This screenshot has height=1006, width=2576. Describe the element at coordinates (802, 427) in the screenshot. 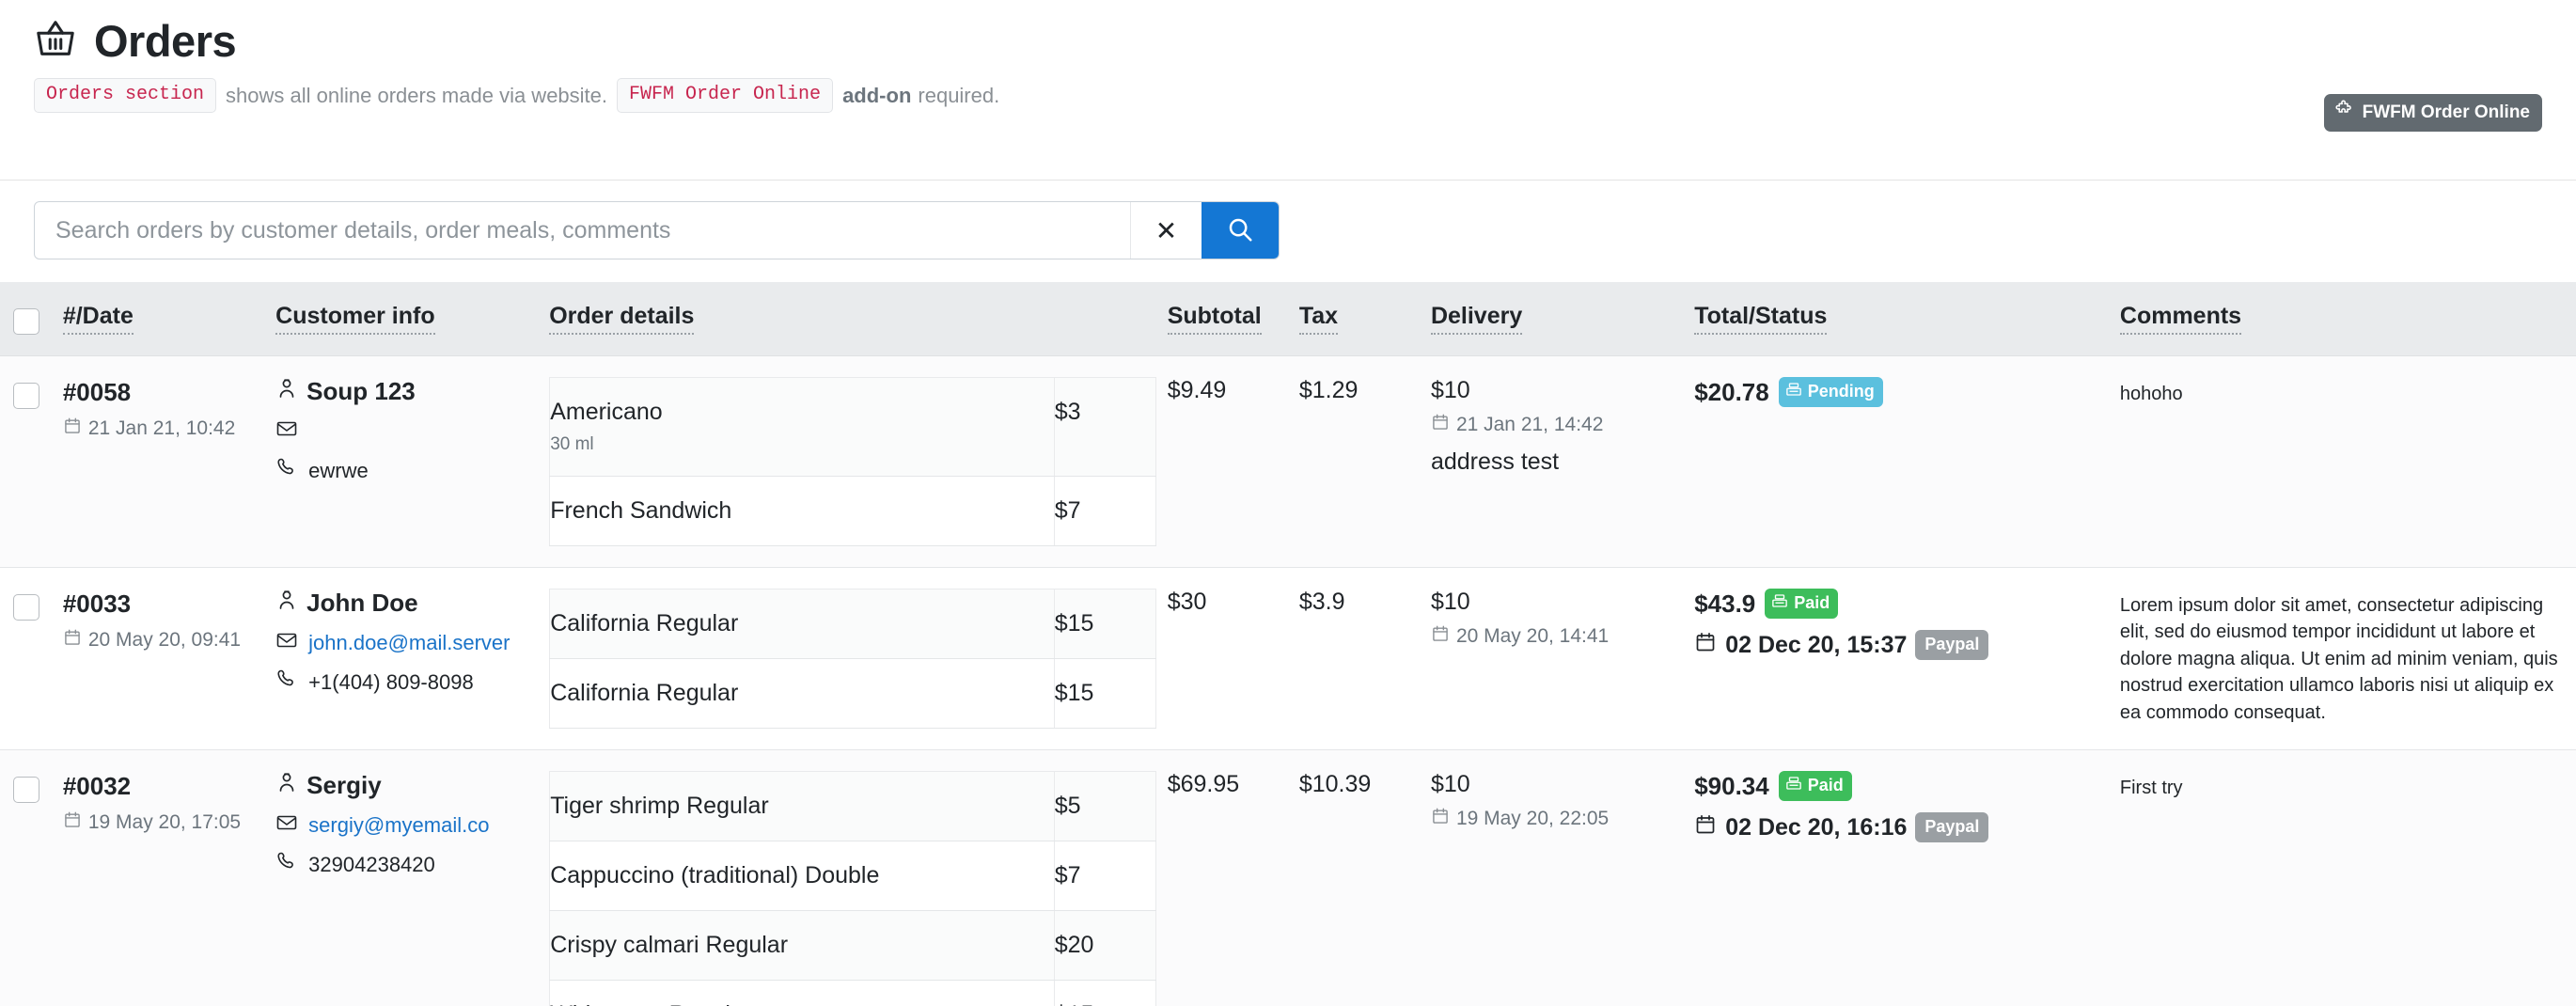

I see `order-item-name-cell: Americano 30 ml` at that location.